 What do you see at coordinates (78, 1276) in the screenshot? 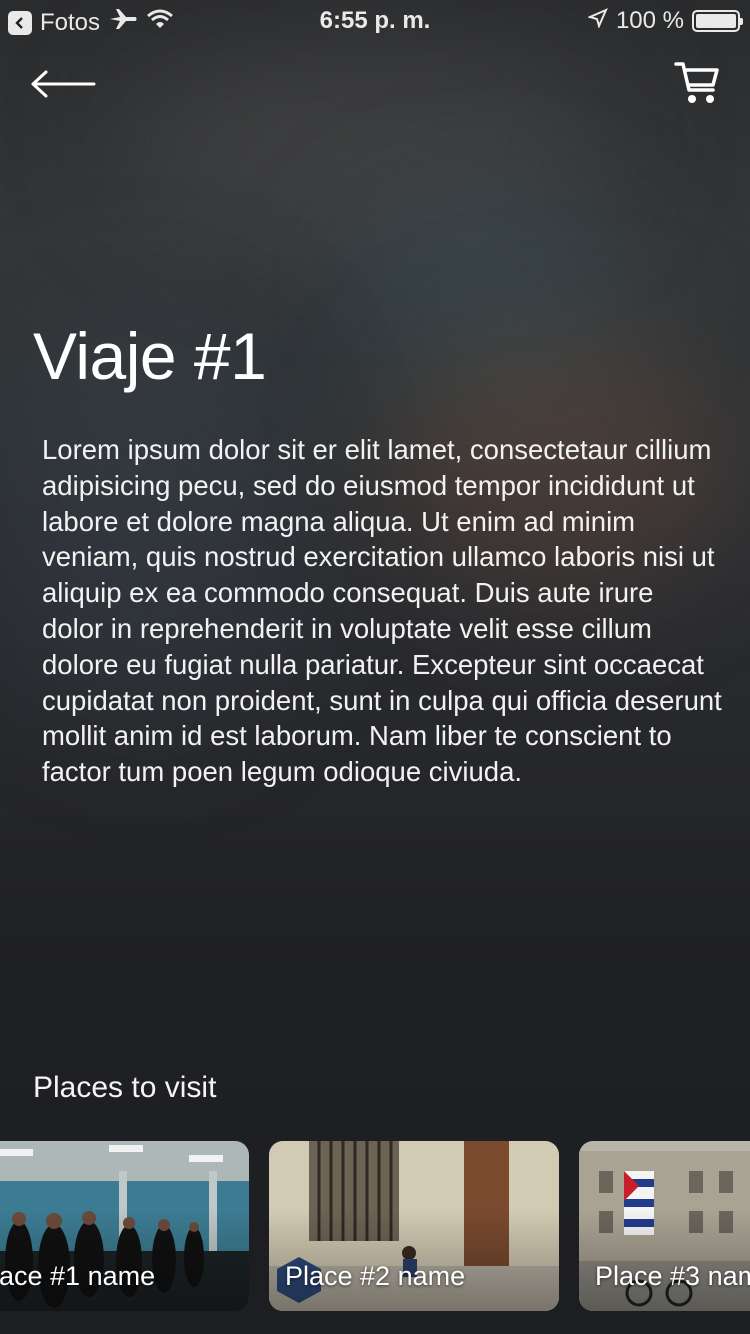
I see `place-name: Place #1 name` at bounding box center [78, 1276].